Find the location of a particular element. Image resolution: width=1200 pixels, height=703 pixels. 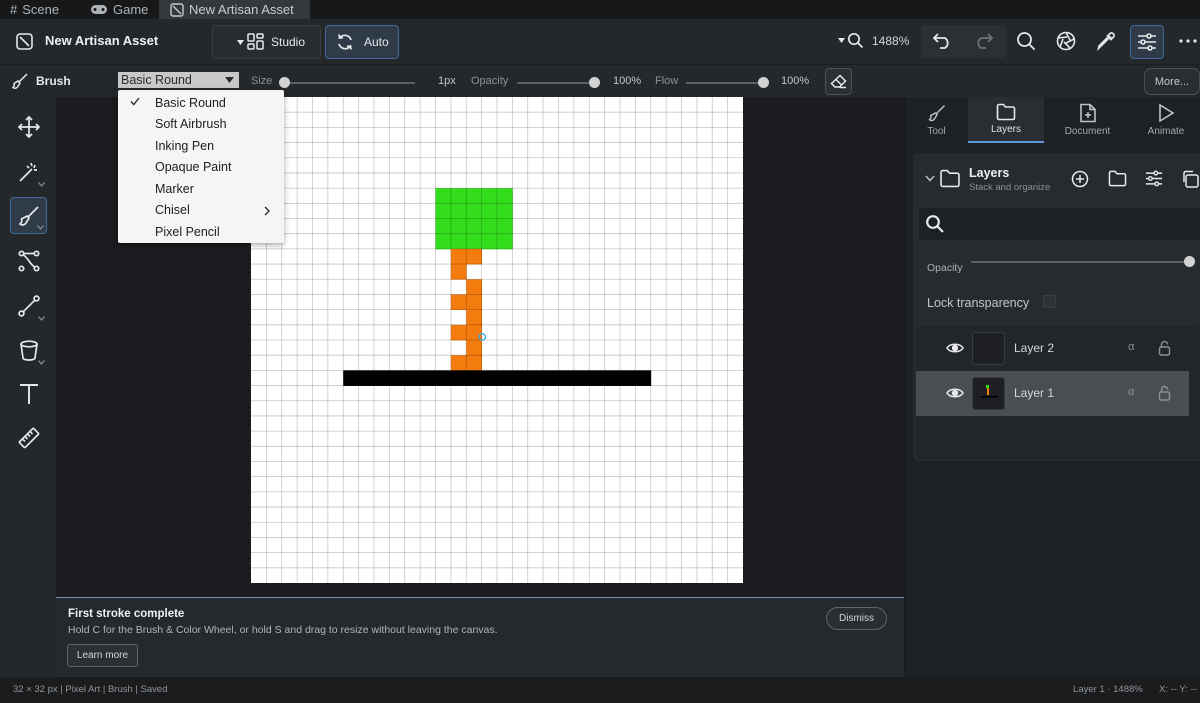

move-tool is located at coordinates (28, 126).